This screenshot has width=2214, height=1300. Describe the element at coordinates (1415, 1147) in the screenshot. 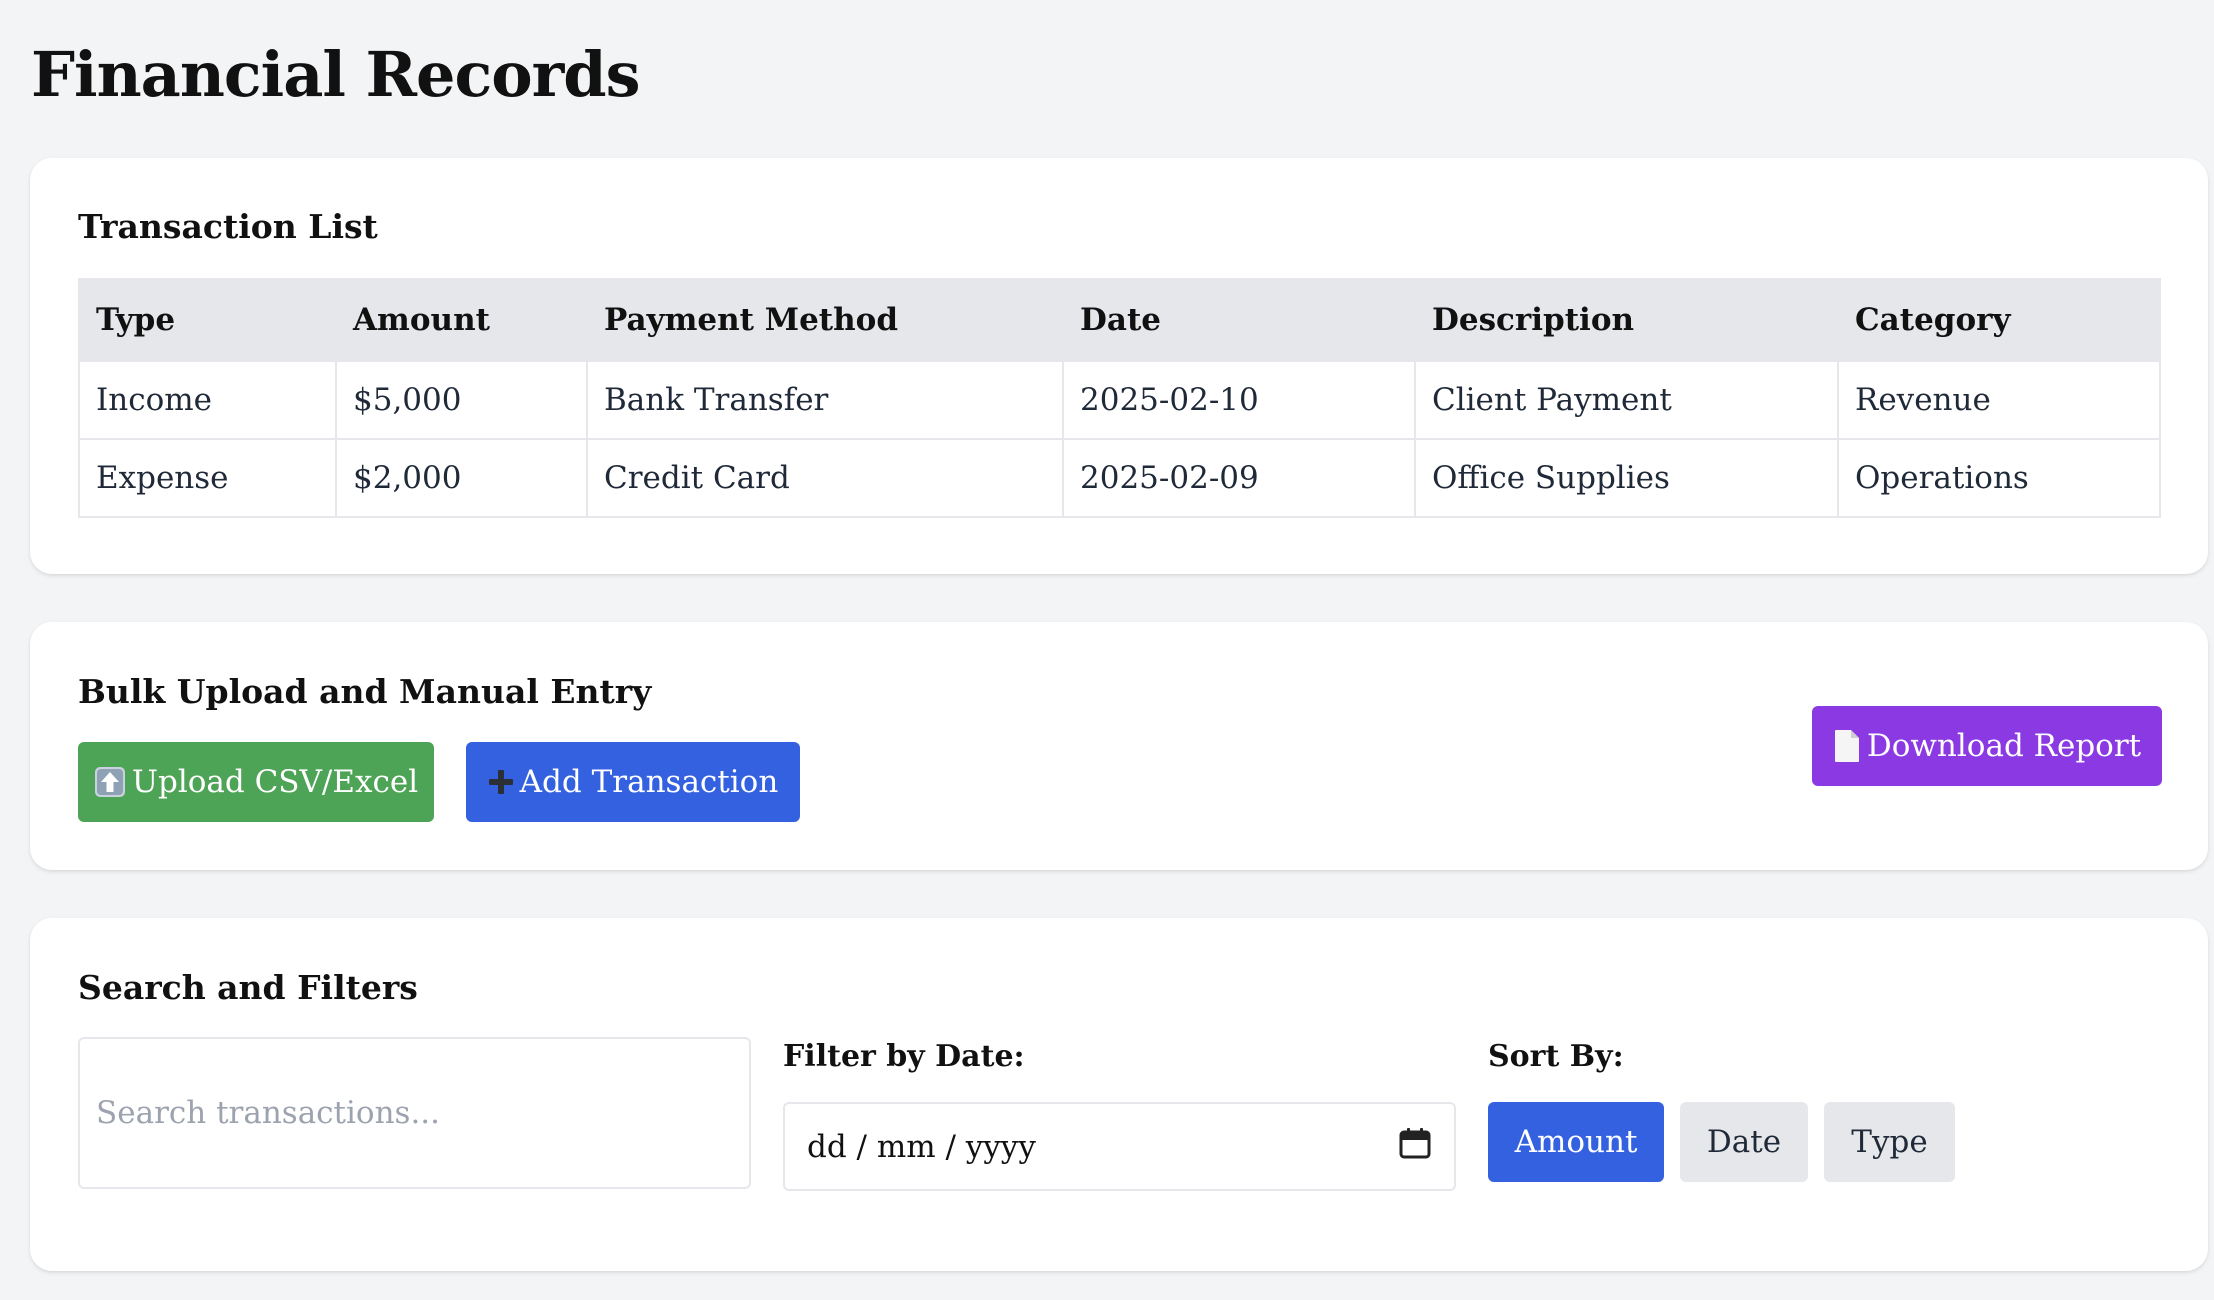

I see `calendar-icon` at that location.